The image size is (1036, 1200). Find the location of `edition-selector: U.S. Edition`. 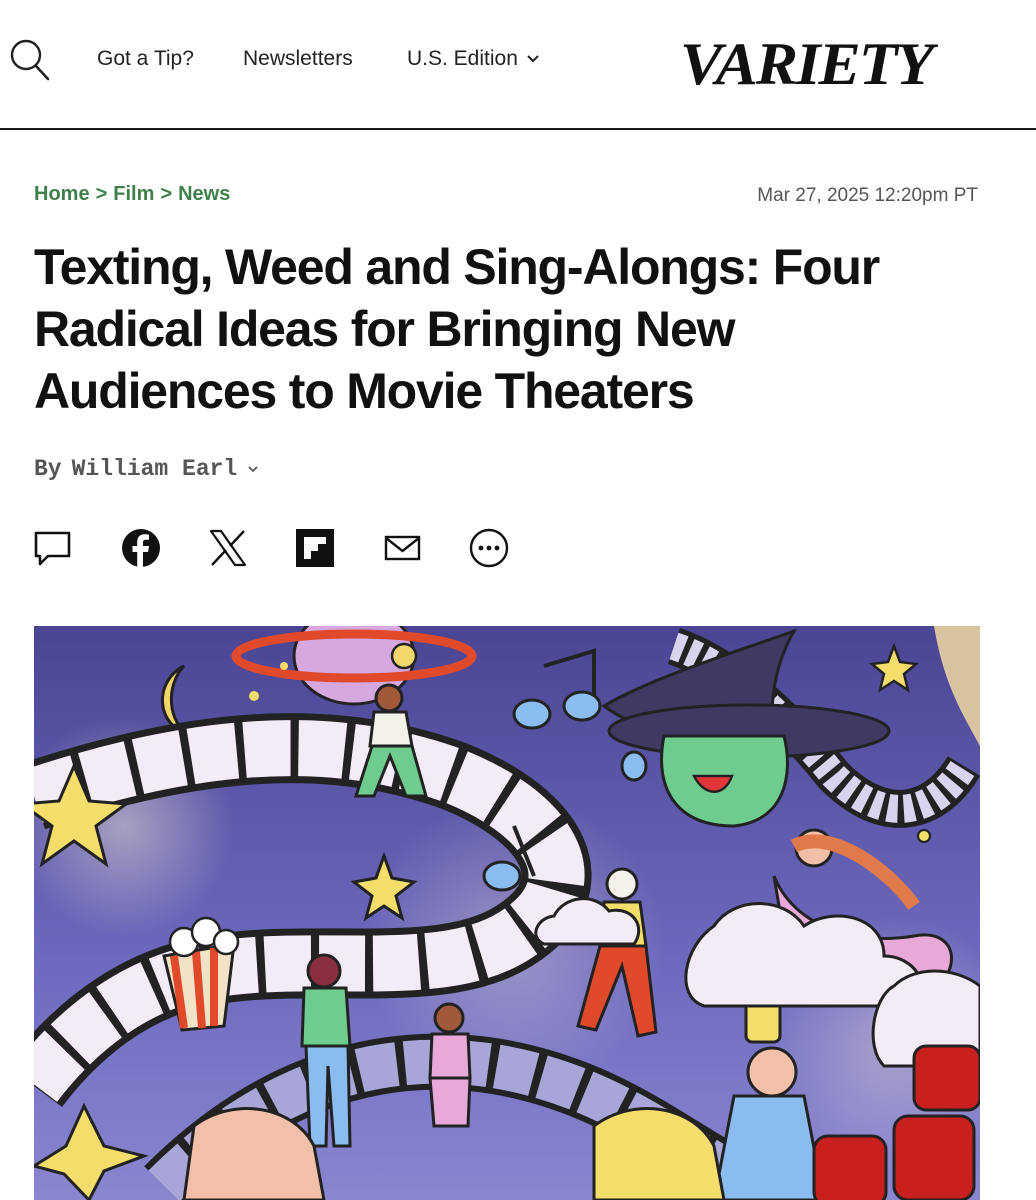

edition-selector: U.S. Edition is located at coordinates (473, 59).